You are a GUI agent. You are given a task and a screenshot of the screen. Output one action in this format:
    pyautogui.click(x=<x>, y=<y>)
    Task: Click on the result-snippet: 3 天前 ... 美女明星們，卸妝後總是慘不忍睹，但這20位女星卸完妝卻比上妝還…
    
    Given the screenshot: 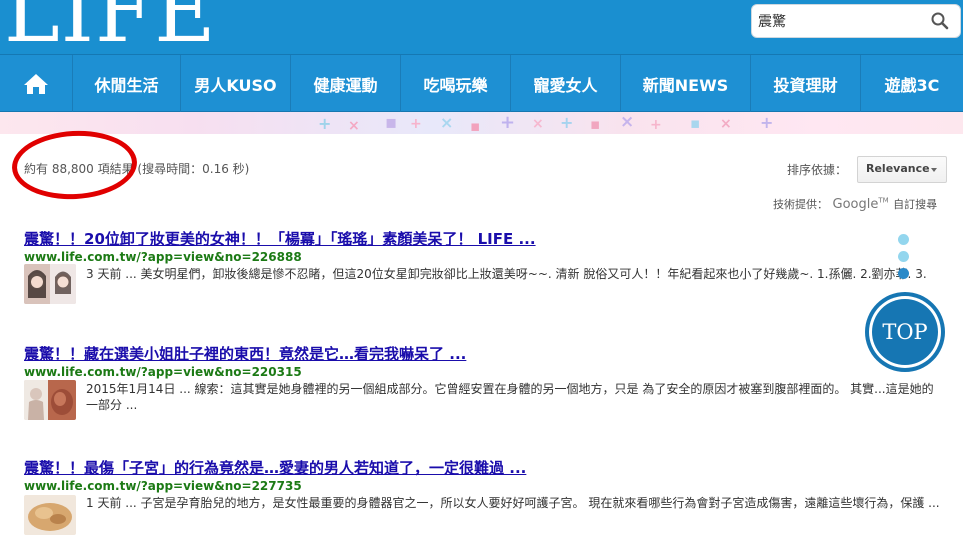 What is the action you would take?
    pyautogui.click(x=506, y=274)
    